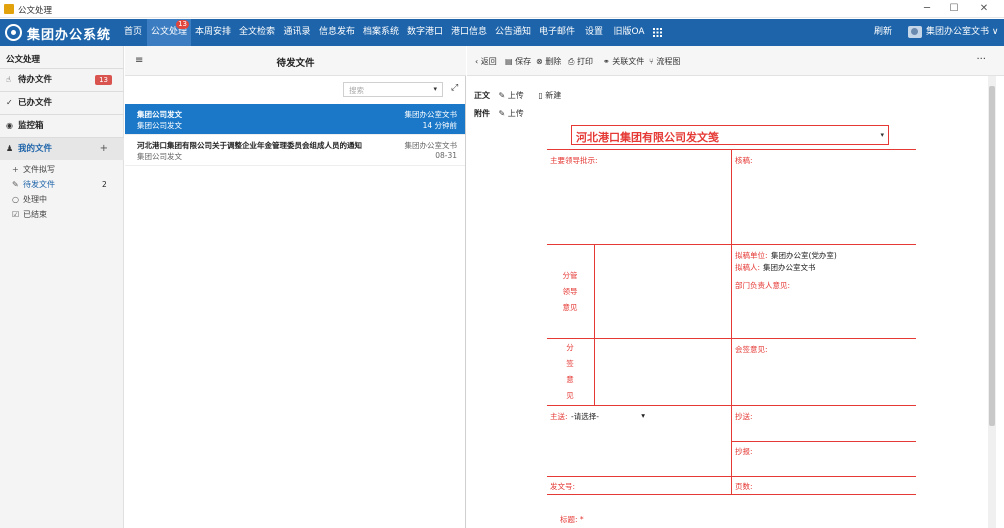 The height and width of the screenshot is (528, 1004). I want to click on sidebar-item-label: 已办文件, so click(35, 103).